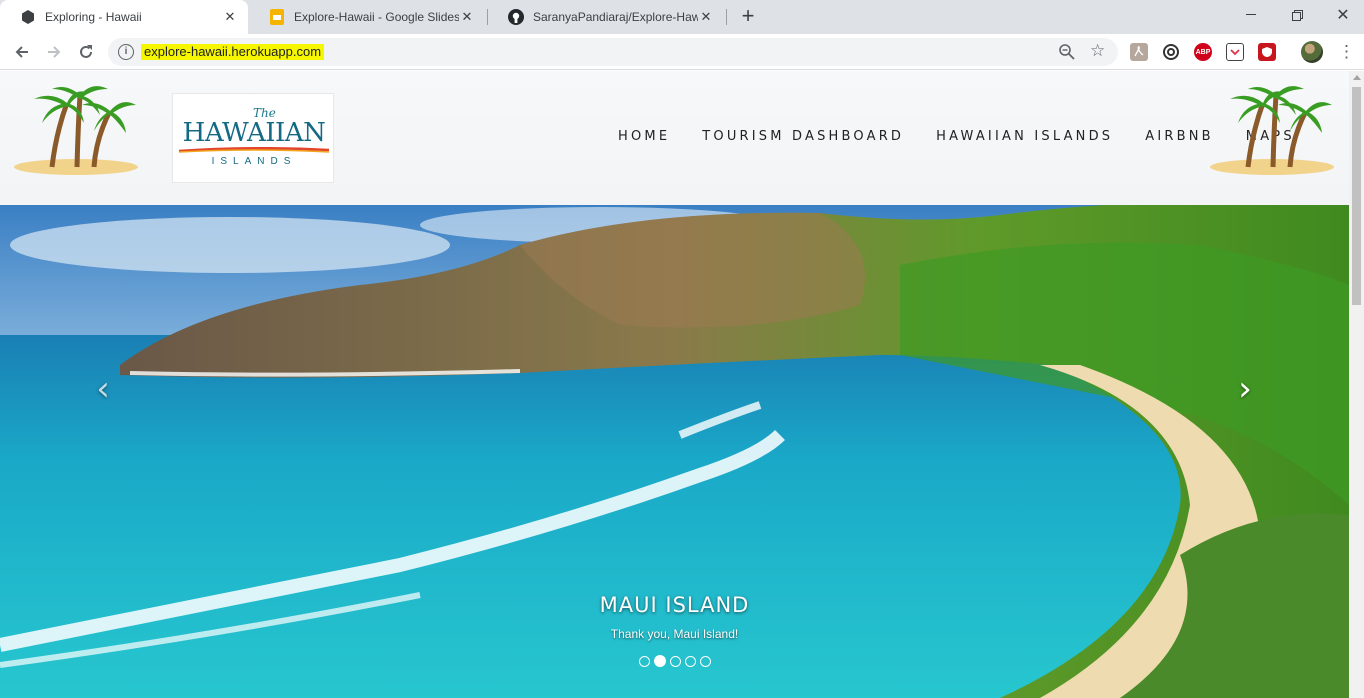 This screenshot has height=698, width=1364. Describe the element at coordinates (1171, 52) in the screenshot. I see `chain-icon` at that location.